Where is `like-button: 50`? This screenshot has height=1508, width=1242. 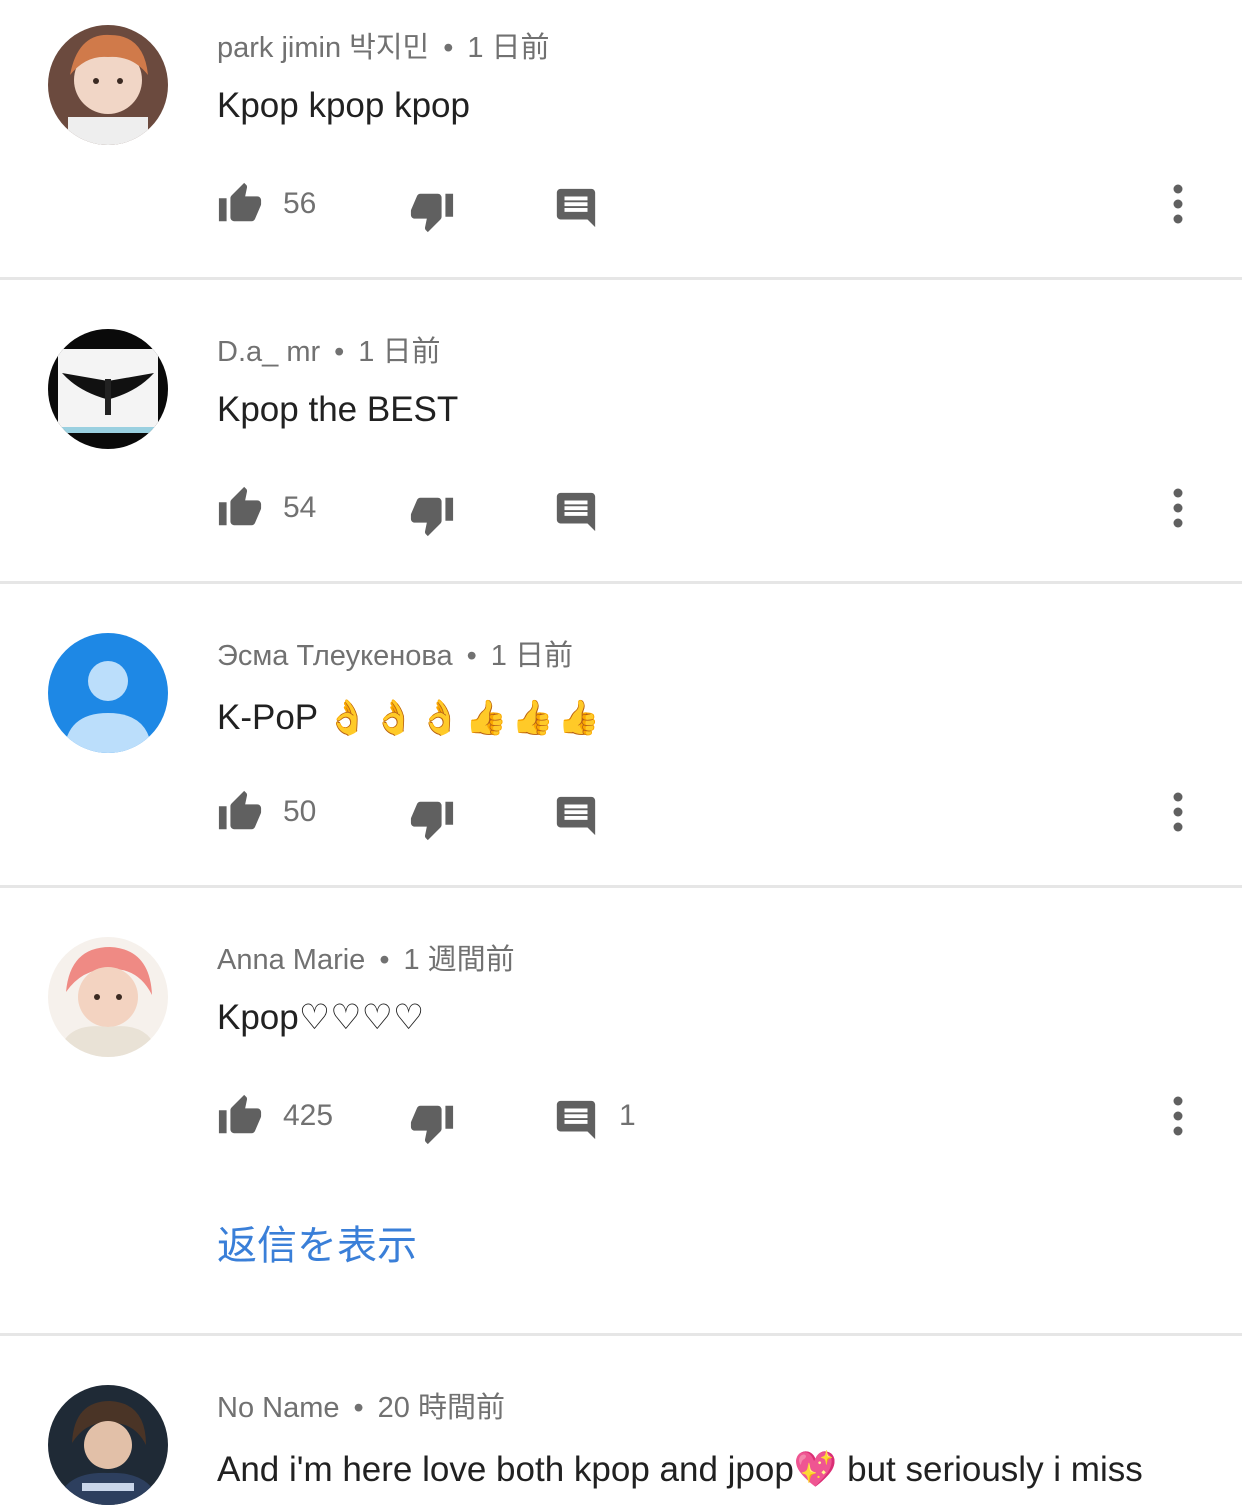
like-button: 50 is located at coordinates (266, 812).